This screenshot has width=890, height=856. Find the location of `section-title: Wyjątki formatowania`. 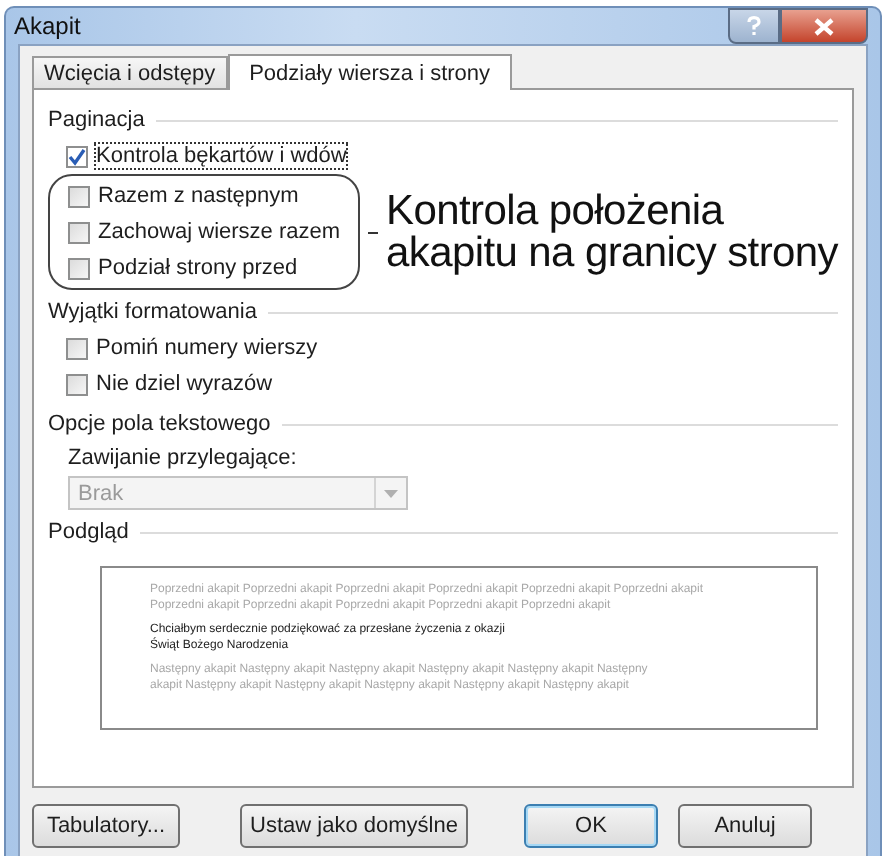

section-title: Wyjątki formatowania is located at coordinates (152, 312).